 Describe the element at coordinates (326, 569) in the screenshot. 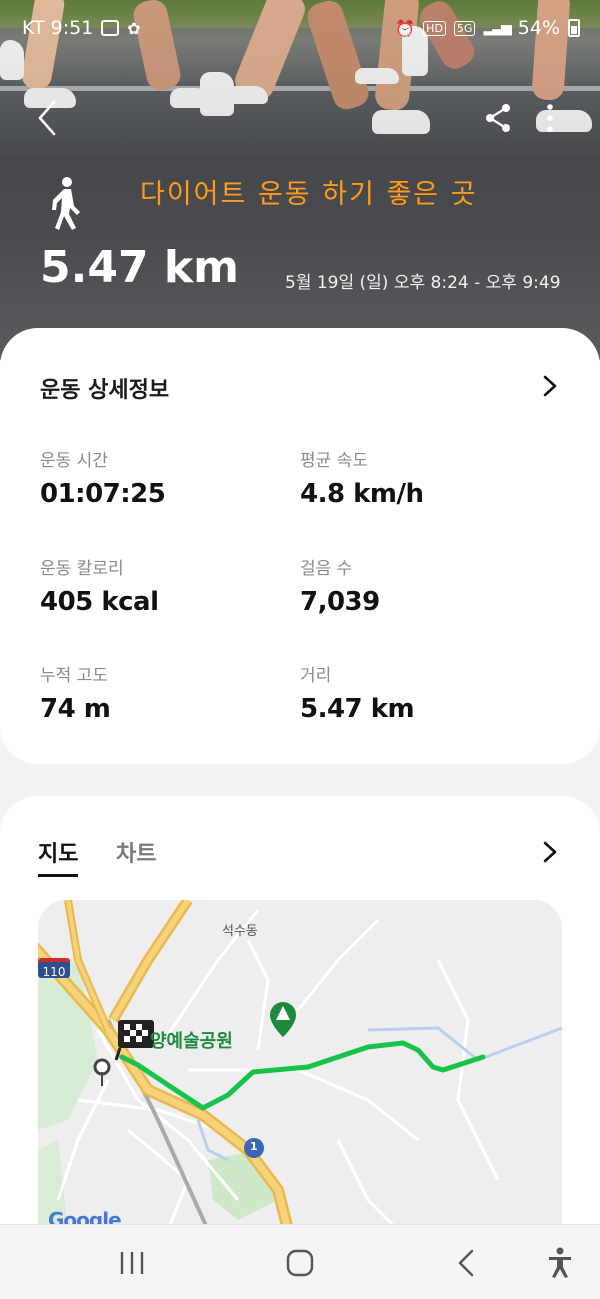

I see `metric-label: 걸음 수` at that location.